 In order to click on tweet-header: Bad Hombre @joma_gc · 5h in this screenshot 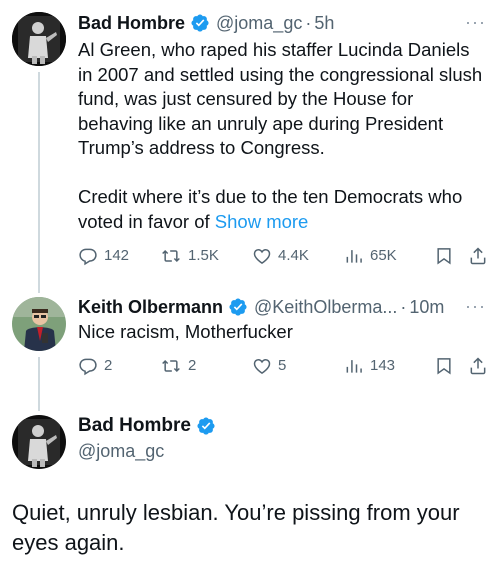, I will do `click(206, 23)`.